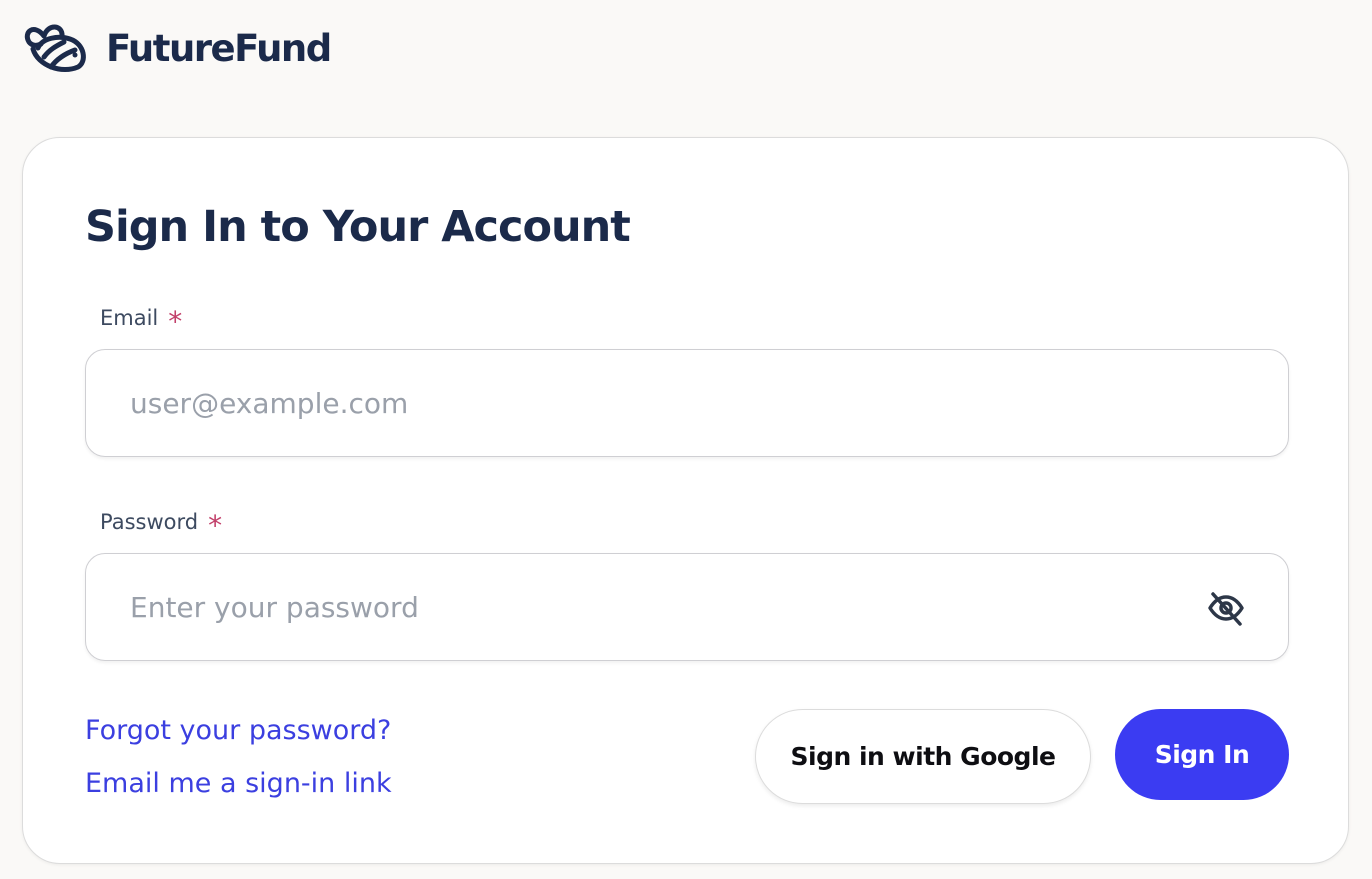 Image resolution: width=1372 pixels, height=879 pixels. What do you see at coordinates (358, 227) in the screenshot?
I see `page-title: Sign In to Your Account` at bounding box center [358, 227].